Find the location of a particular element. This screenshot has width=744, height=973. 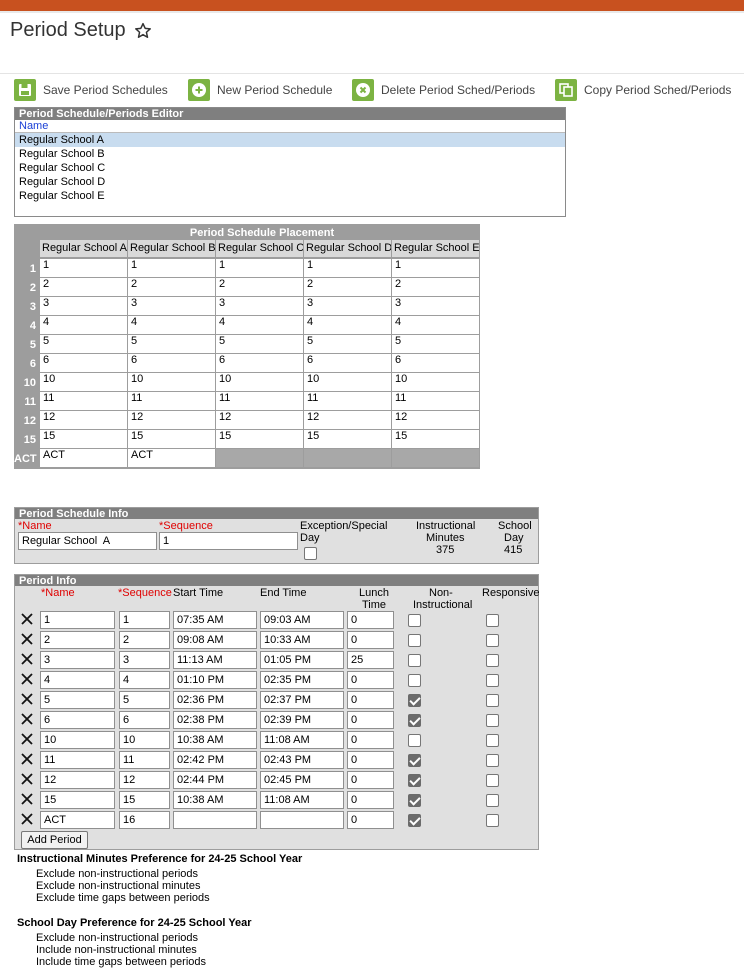

placement-cell: 4 is located at coordinates (84, 325).